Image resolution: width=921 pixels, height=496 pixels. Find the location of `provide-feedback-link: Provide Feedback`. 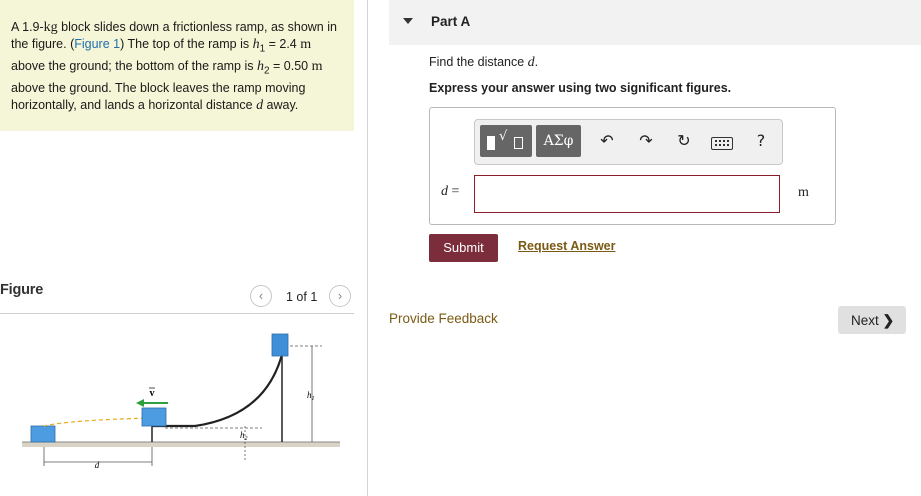

provide-feedback-link: Provide Feedback is located at coordinates (443, 318).